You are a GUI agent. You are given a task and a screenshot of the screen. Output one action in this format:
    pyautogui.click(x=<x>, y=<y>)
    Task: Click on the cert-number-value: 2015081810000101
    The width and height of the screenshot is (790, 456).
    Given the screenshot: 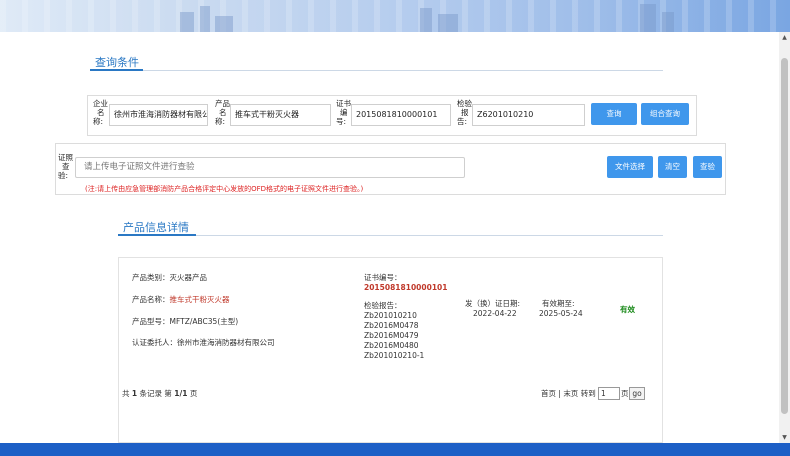 What is the action you would take?
    pyautogui.click(x=406, y=287)
    